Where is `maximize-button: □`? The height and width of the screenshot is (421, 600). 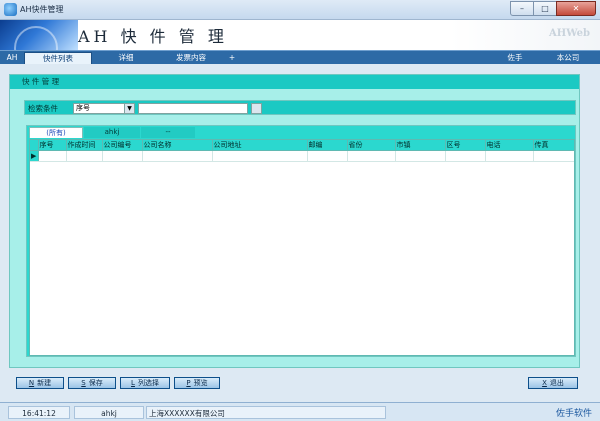
maximize-button: □ is located at coordinates (545, 8).